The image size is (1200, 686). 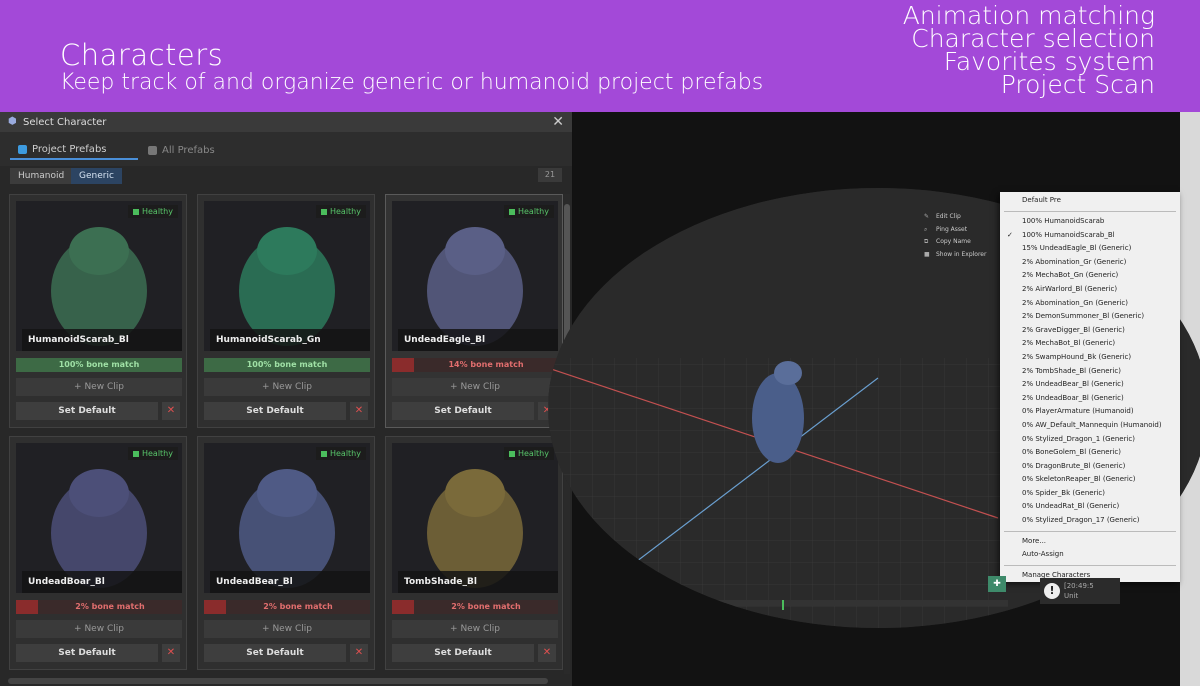 What do you see at coordinates (927, 216) in the screenshot?
I see `pencil-icon: ✎` at bounding box center [927, 216].